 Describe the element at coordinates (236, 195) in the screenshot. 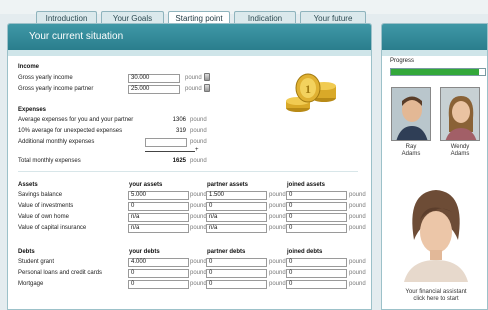

I see `asset-value-field: 1.500` at that location.